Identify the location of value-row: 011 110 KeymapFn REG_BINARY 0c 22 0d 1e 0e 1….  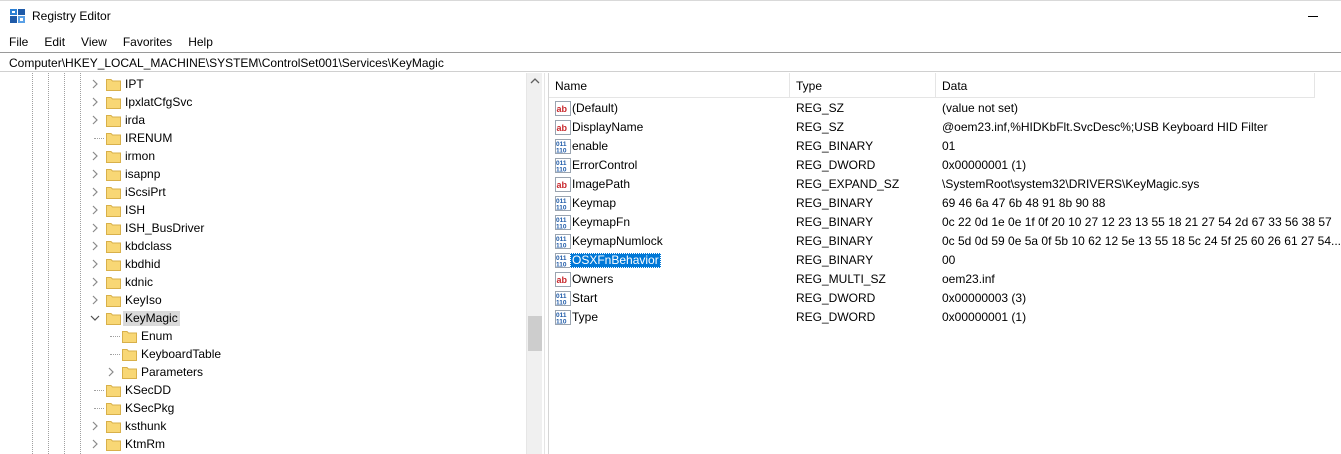
(940, 222).